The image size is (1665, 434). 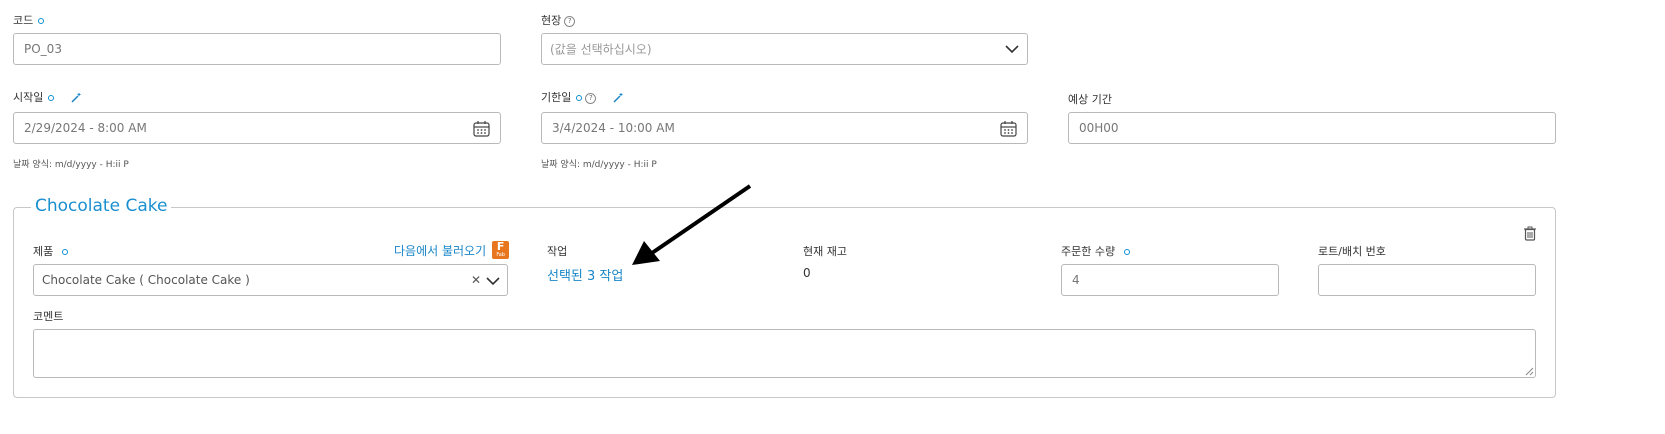 I want to click on current-stock-label: 현재 재고, so click(x=825, y=251).